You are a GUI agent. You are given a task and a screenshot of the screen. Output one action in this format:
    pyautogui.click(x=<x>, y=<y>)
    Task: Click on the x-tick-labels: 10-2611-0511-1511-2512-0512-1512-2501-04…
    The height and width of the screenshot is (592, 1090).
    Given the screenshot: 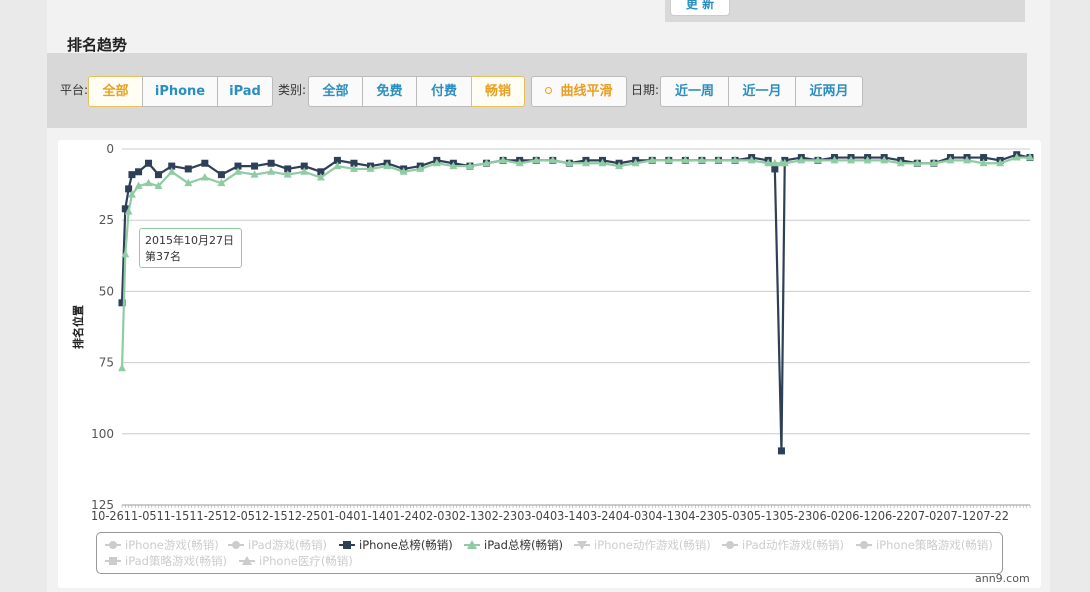 What is the action you would take?
    pyautogui.click(x=550, y=516)
    